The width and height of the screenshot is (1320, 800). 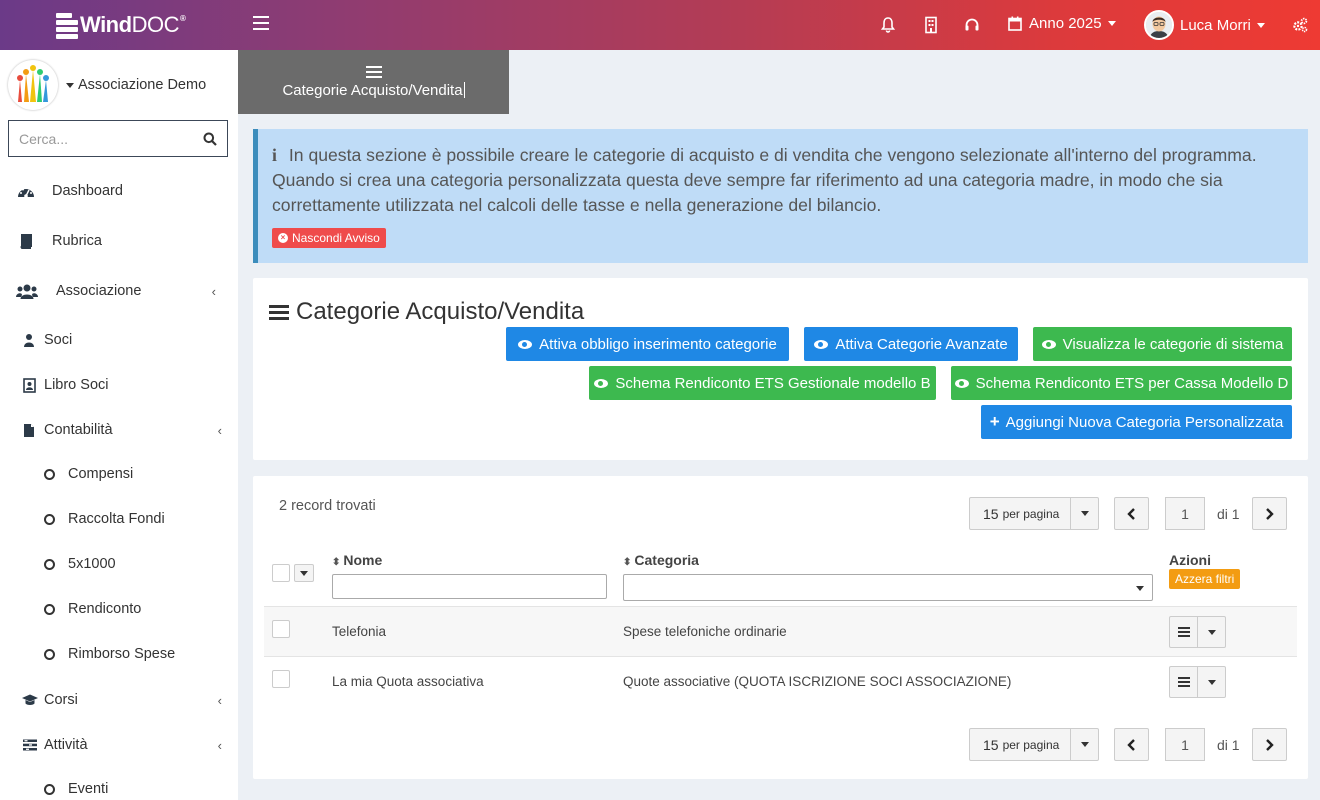 I want to click on filter-nome-input, so click(x=469, y=586).